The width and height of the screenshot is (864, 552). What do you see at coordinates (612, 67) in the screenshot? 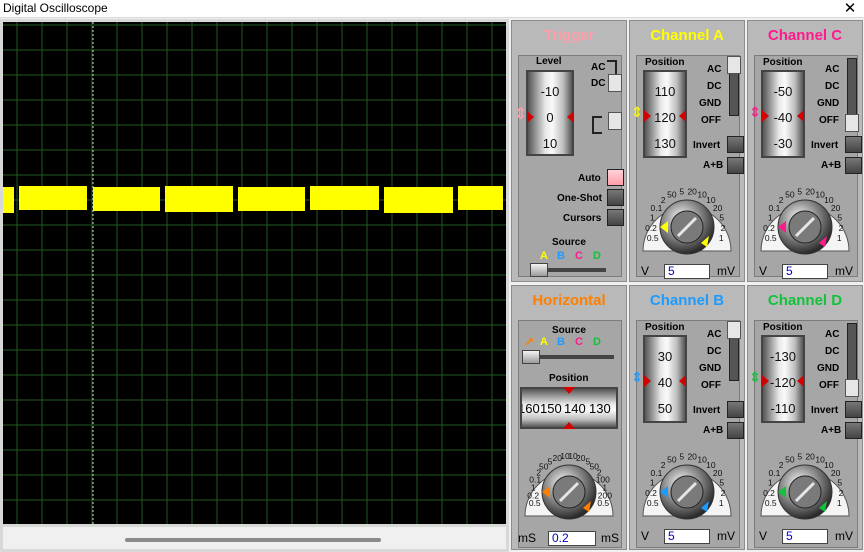
I see `switch-bracket` at bounding box center [612, 67].